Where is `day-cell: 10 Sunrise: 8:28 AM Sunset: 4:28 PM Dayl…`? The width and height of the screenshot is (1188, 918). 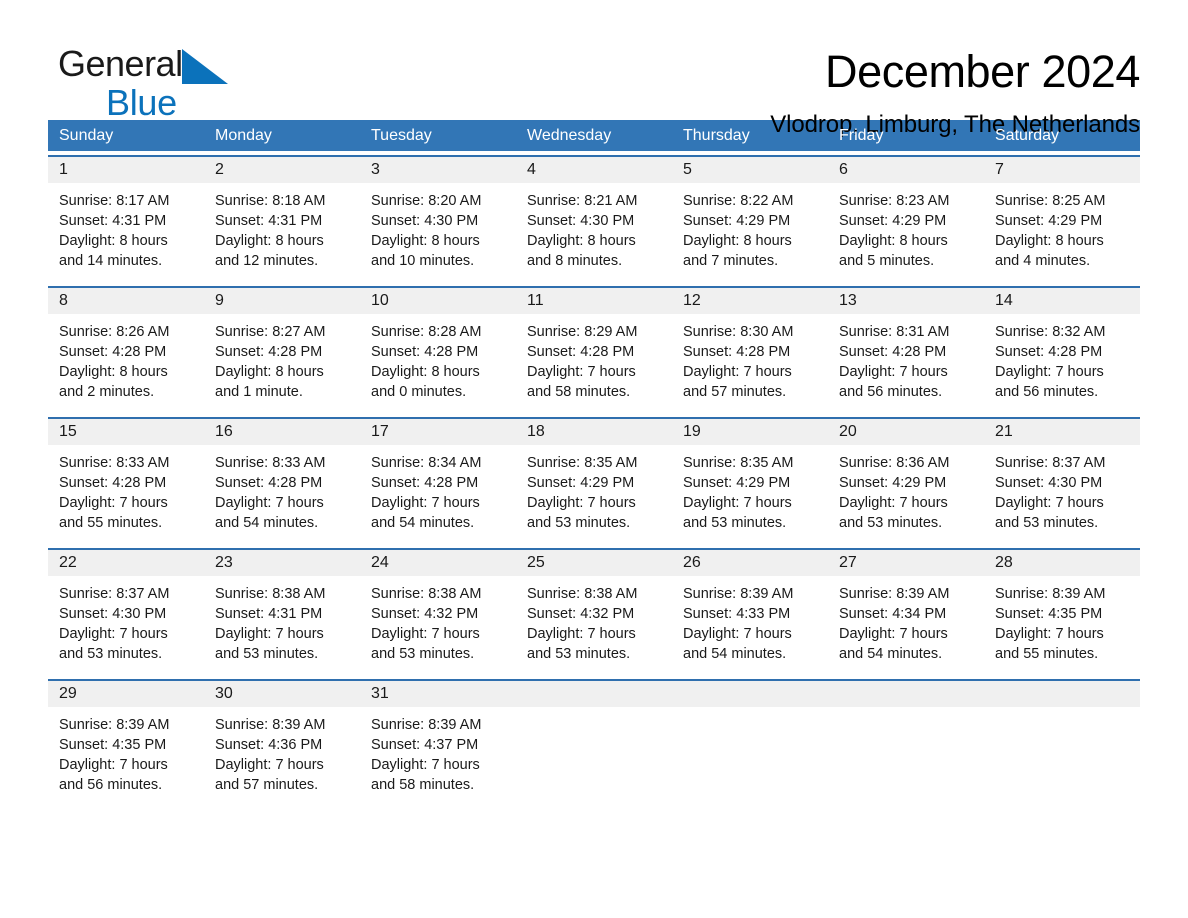 day-cell: 10 Sunrise: 8:28 AM Sunset: 4:28 PM Dayl… is located at coordinates (438, 350).